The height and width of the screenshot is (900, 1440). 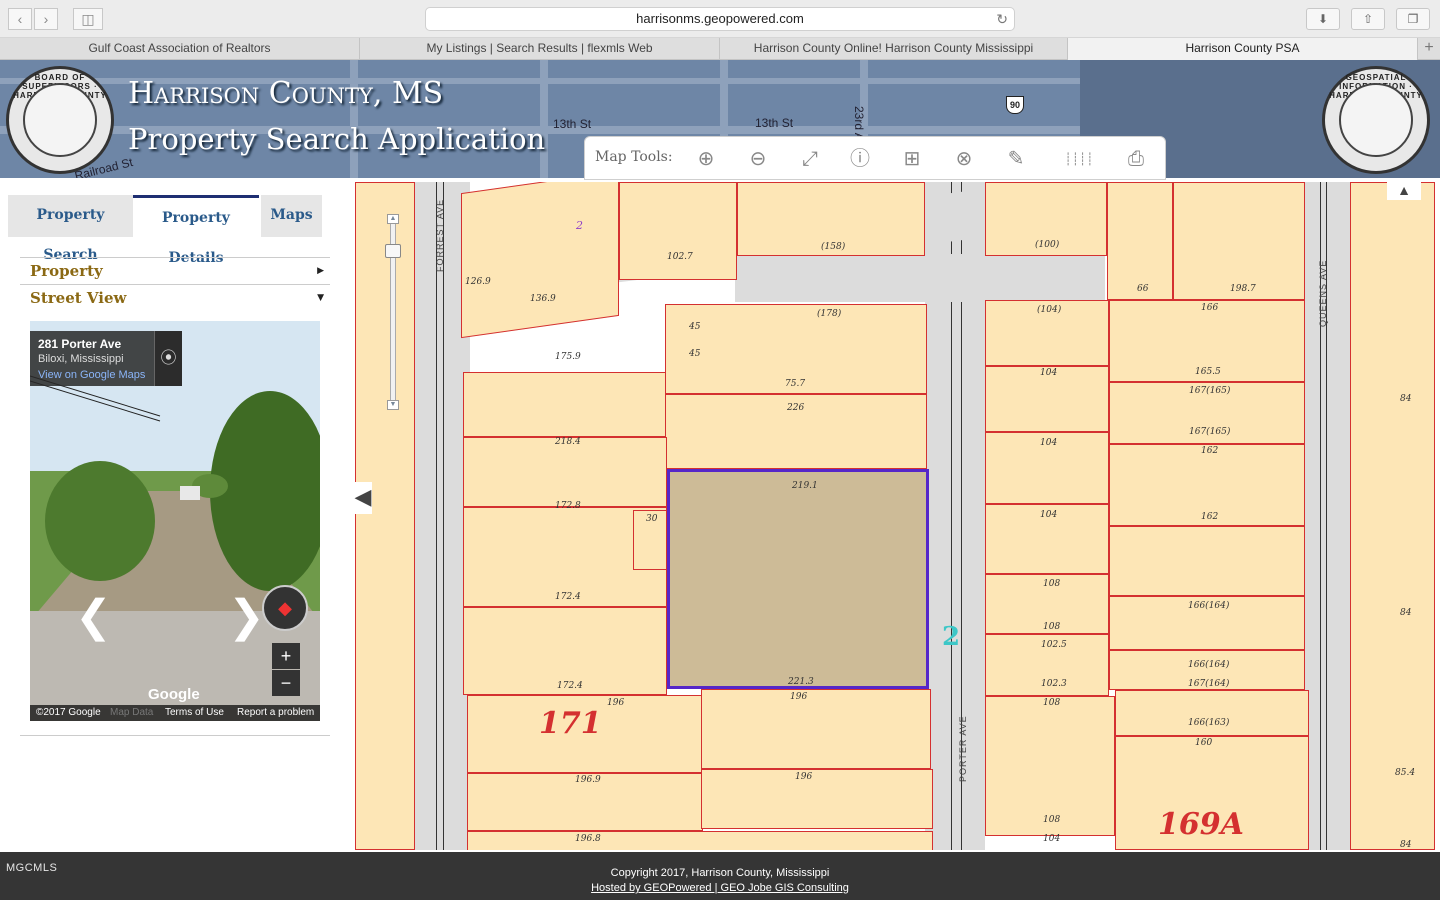 I want to click on pencil-icon: ✎, so click(x=1016, y=159).